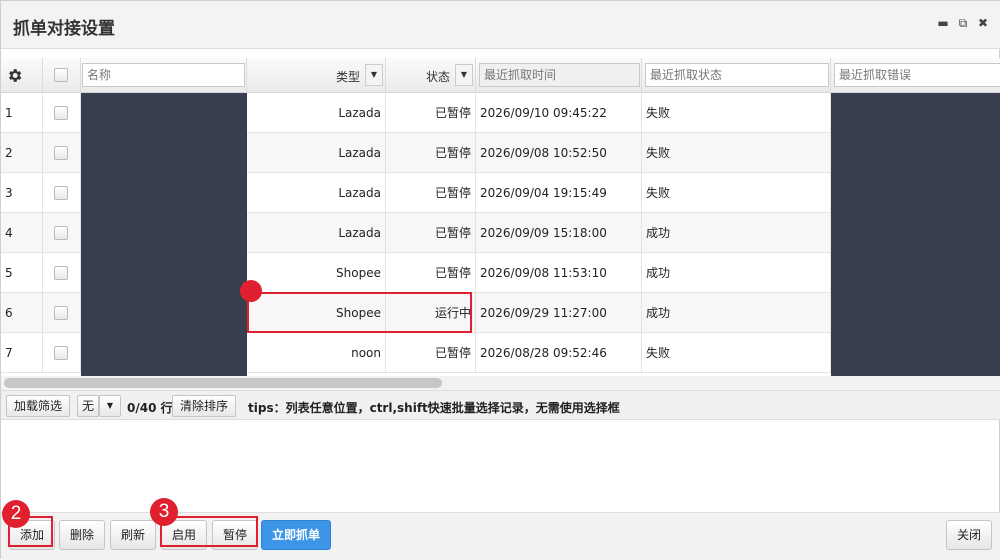 The image size is (1000, 560). What do you see at coordinates (559, 193) in the screenshot?
I see `last-time-cell: 2026/09/04 19:15:49` at bounding box center [559, 193].